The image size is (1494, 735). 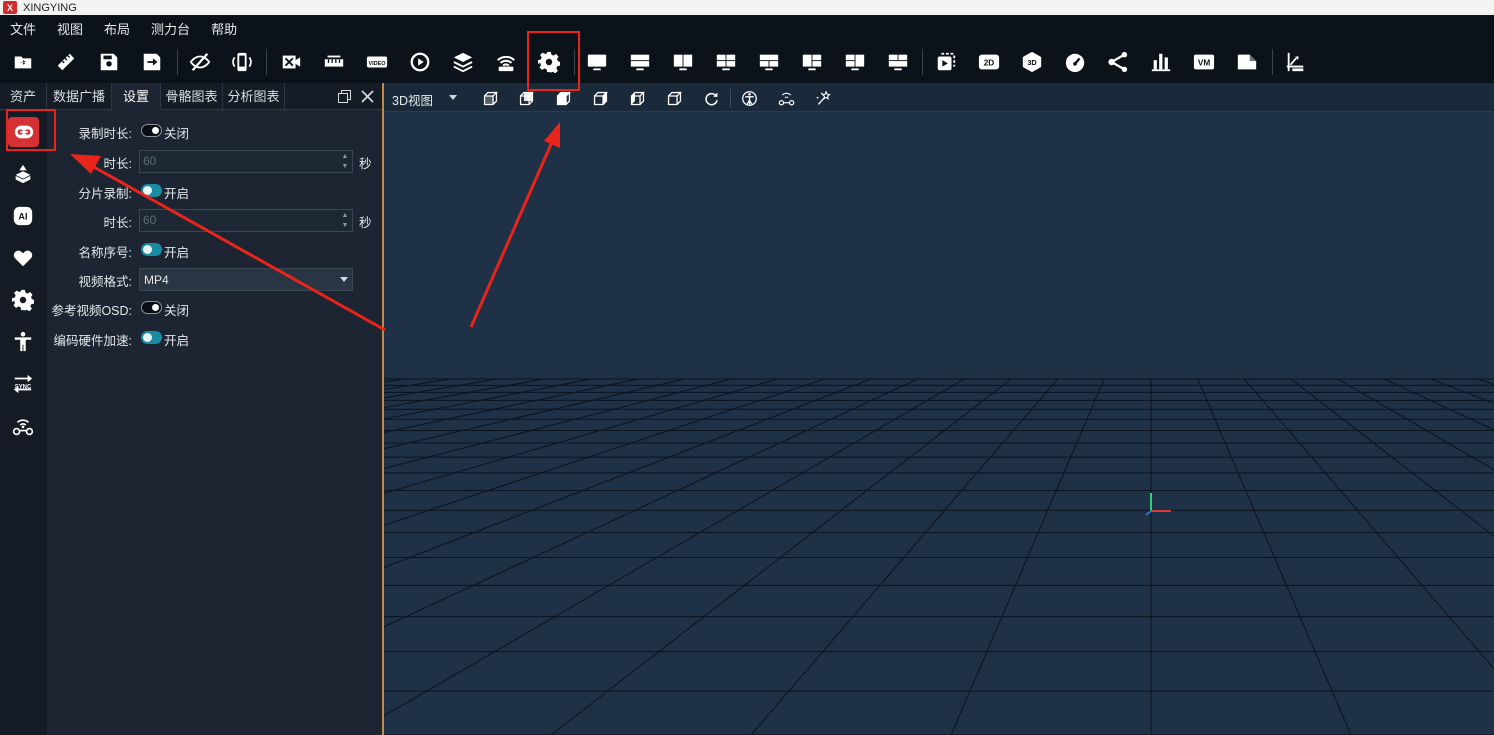 I want to click on record-duration-toggle, so click(x=151, y=130).